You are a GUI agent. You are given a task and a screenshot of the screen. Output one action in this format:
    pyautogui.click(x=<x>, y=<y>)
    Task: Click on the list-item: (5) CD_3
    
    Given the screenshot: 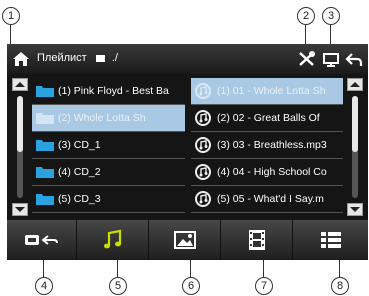 What is the action you would take?
    pyautogui.click(x=108, y=199)
    